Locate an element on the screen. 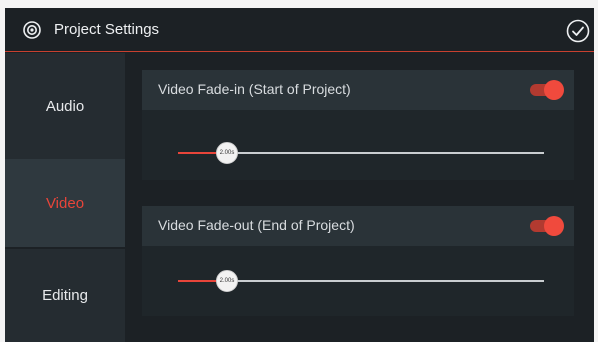 The image size is (598, 342). settings-circle-icon is located at coordinates (32, 30).